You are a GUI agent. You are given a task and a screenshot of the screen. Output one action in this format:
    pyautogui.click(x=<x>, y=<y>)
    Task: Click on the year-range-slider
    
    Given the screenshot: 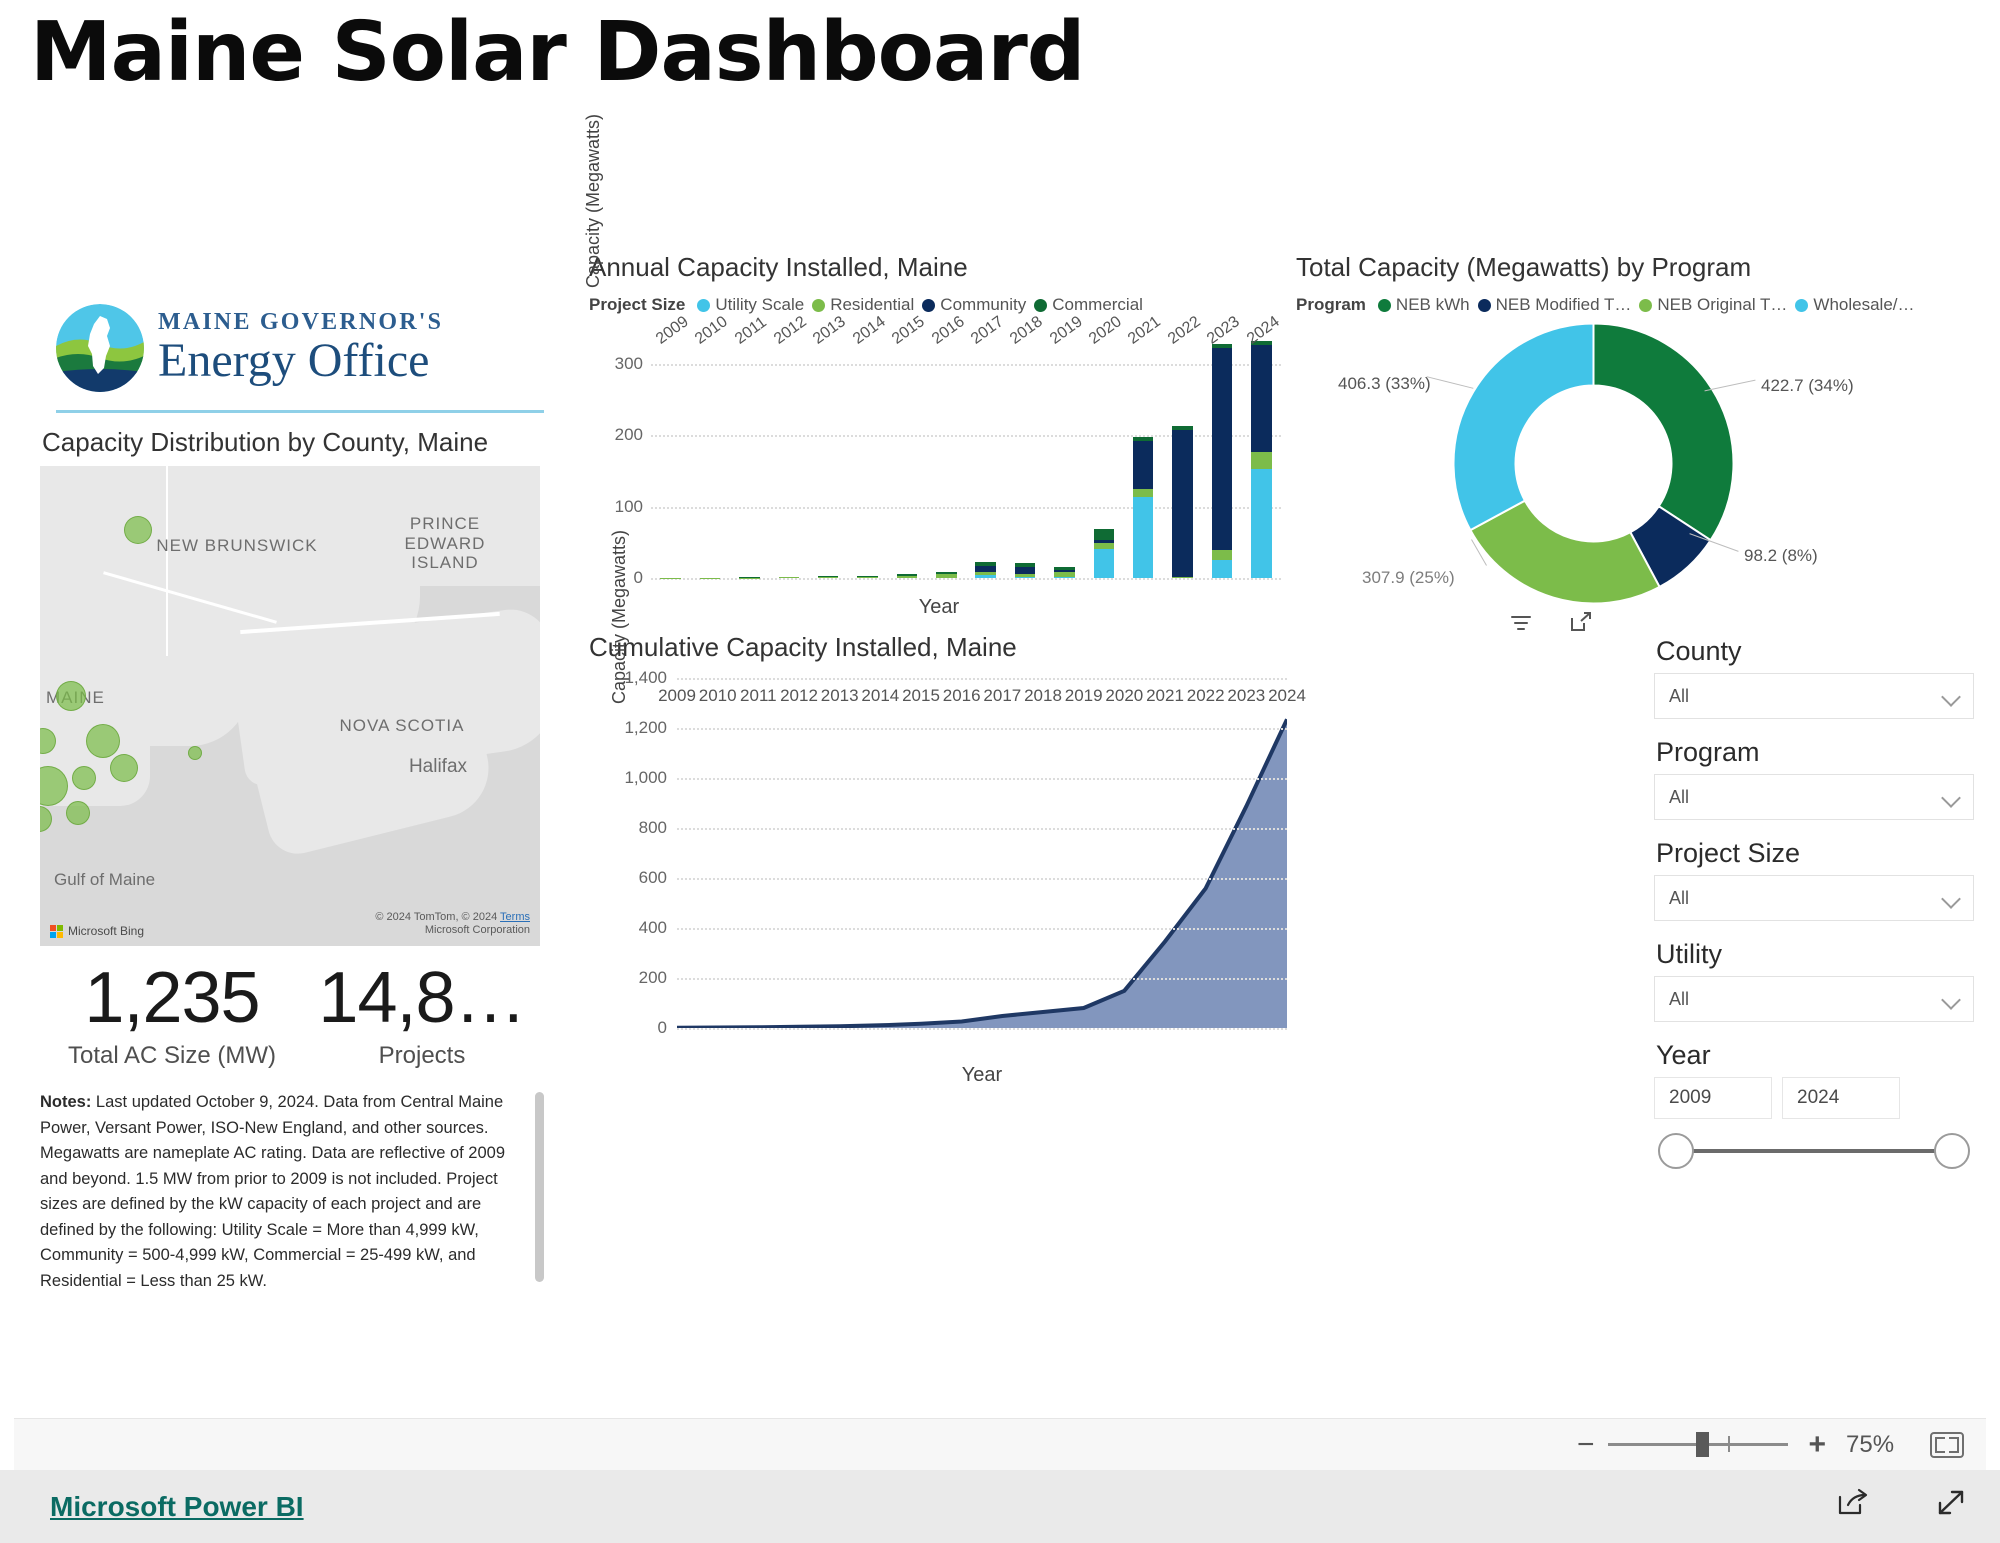 What is the action you would take?
    pyautogui.click(x=1814, y=1150)
    